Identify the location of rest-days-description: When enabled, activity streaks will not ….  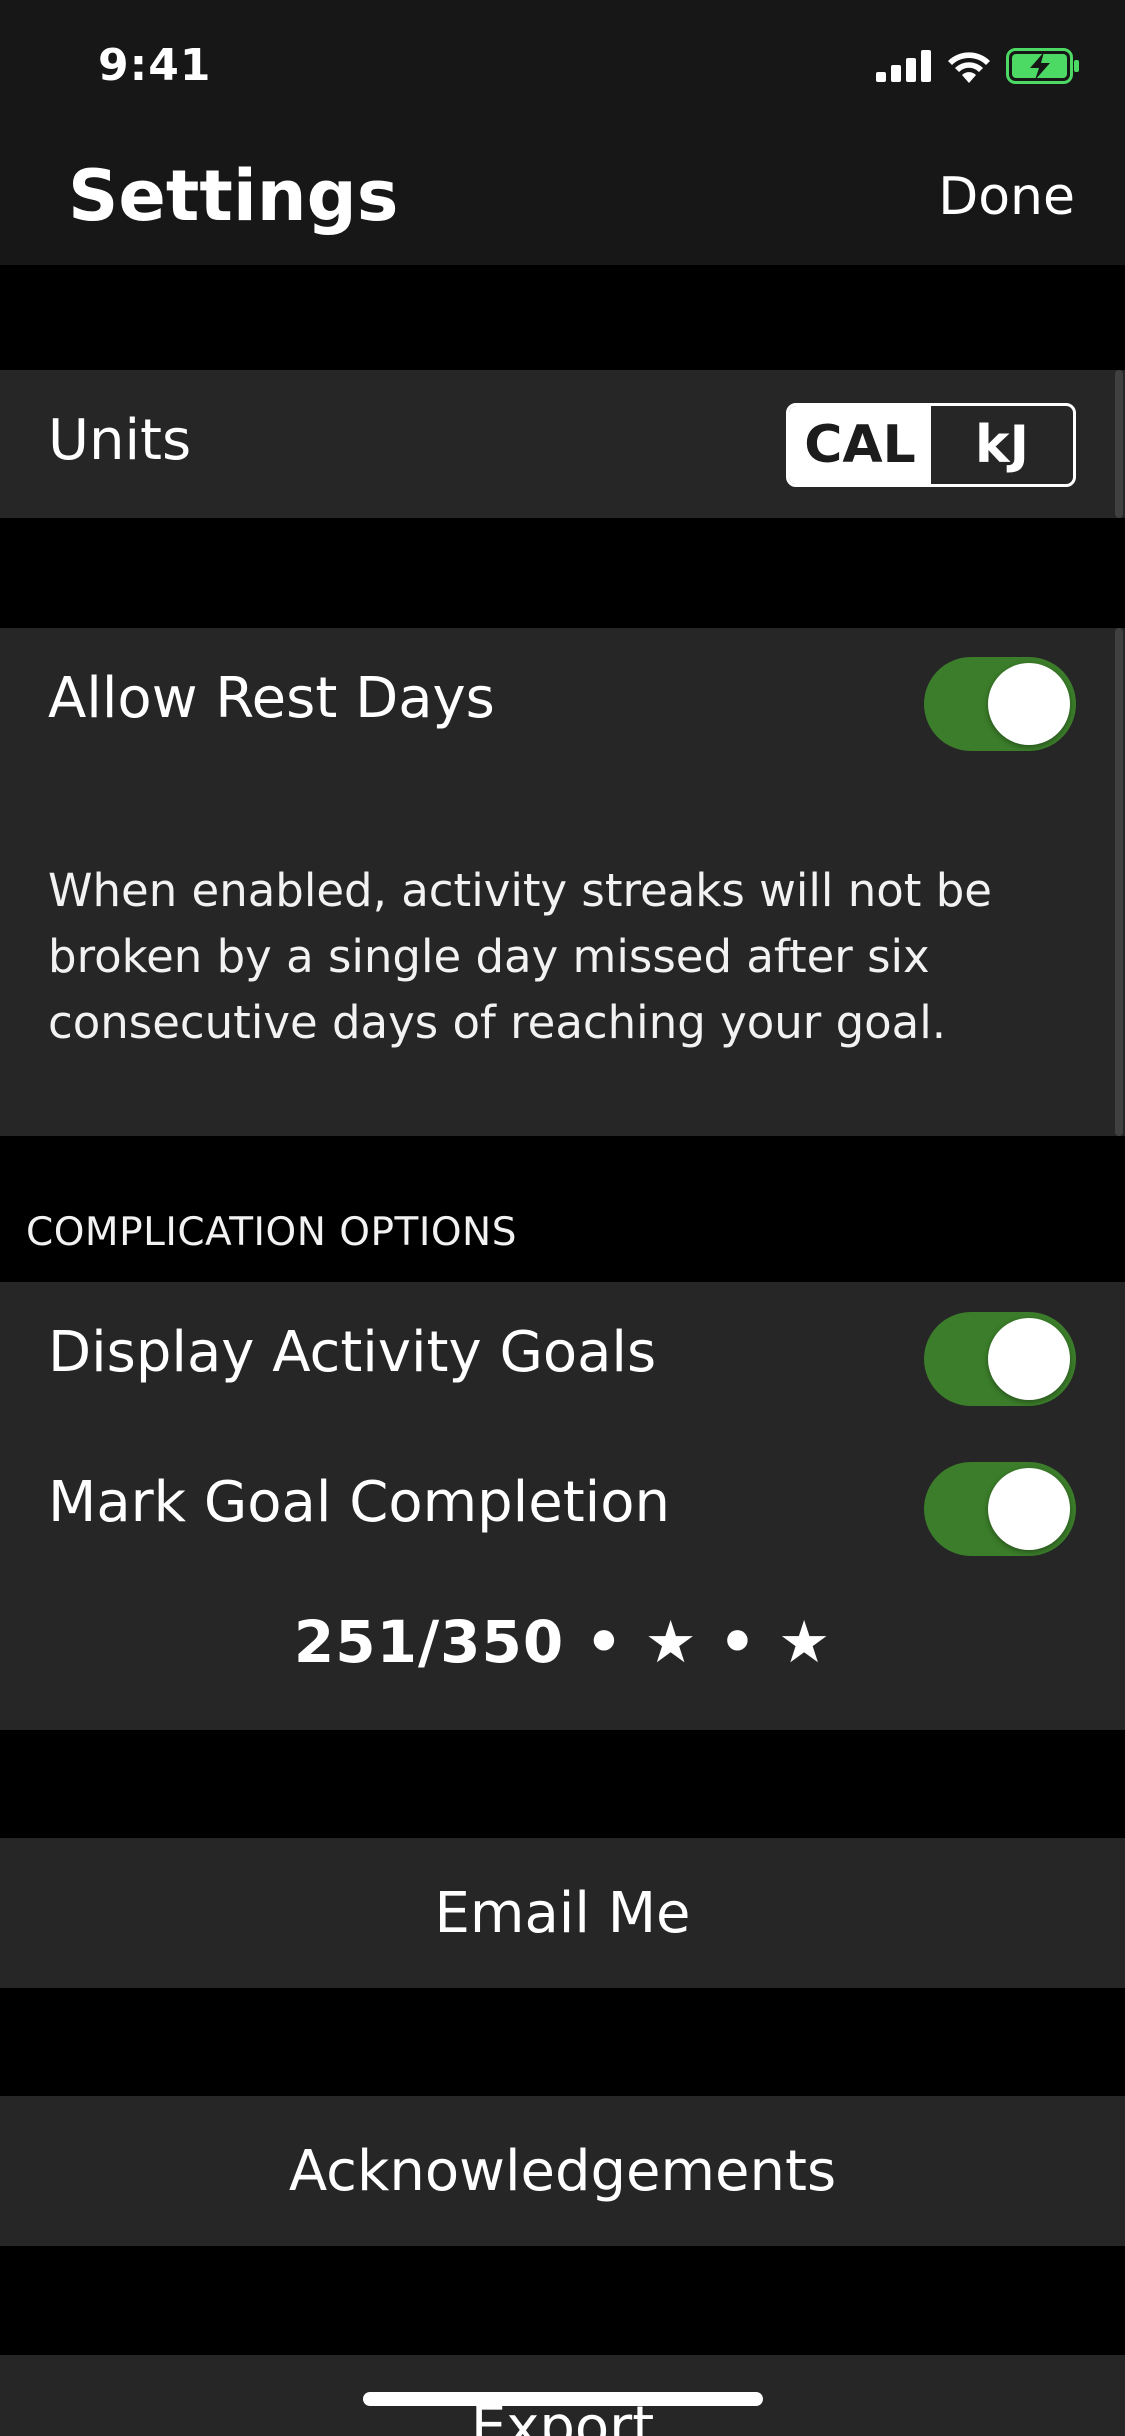
(520, 956).